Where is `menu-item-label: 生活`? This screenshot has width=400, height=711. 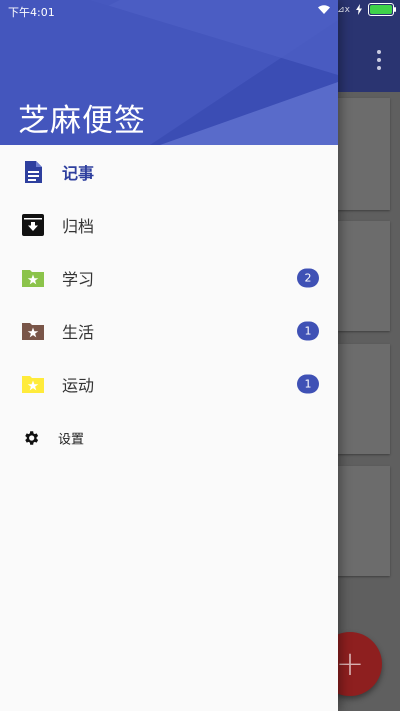
menu-item-label: 生活 is located at coordinates (78, 332).